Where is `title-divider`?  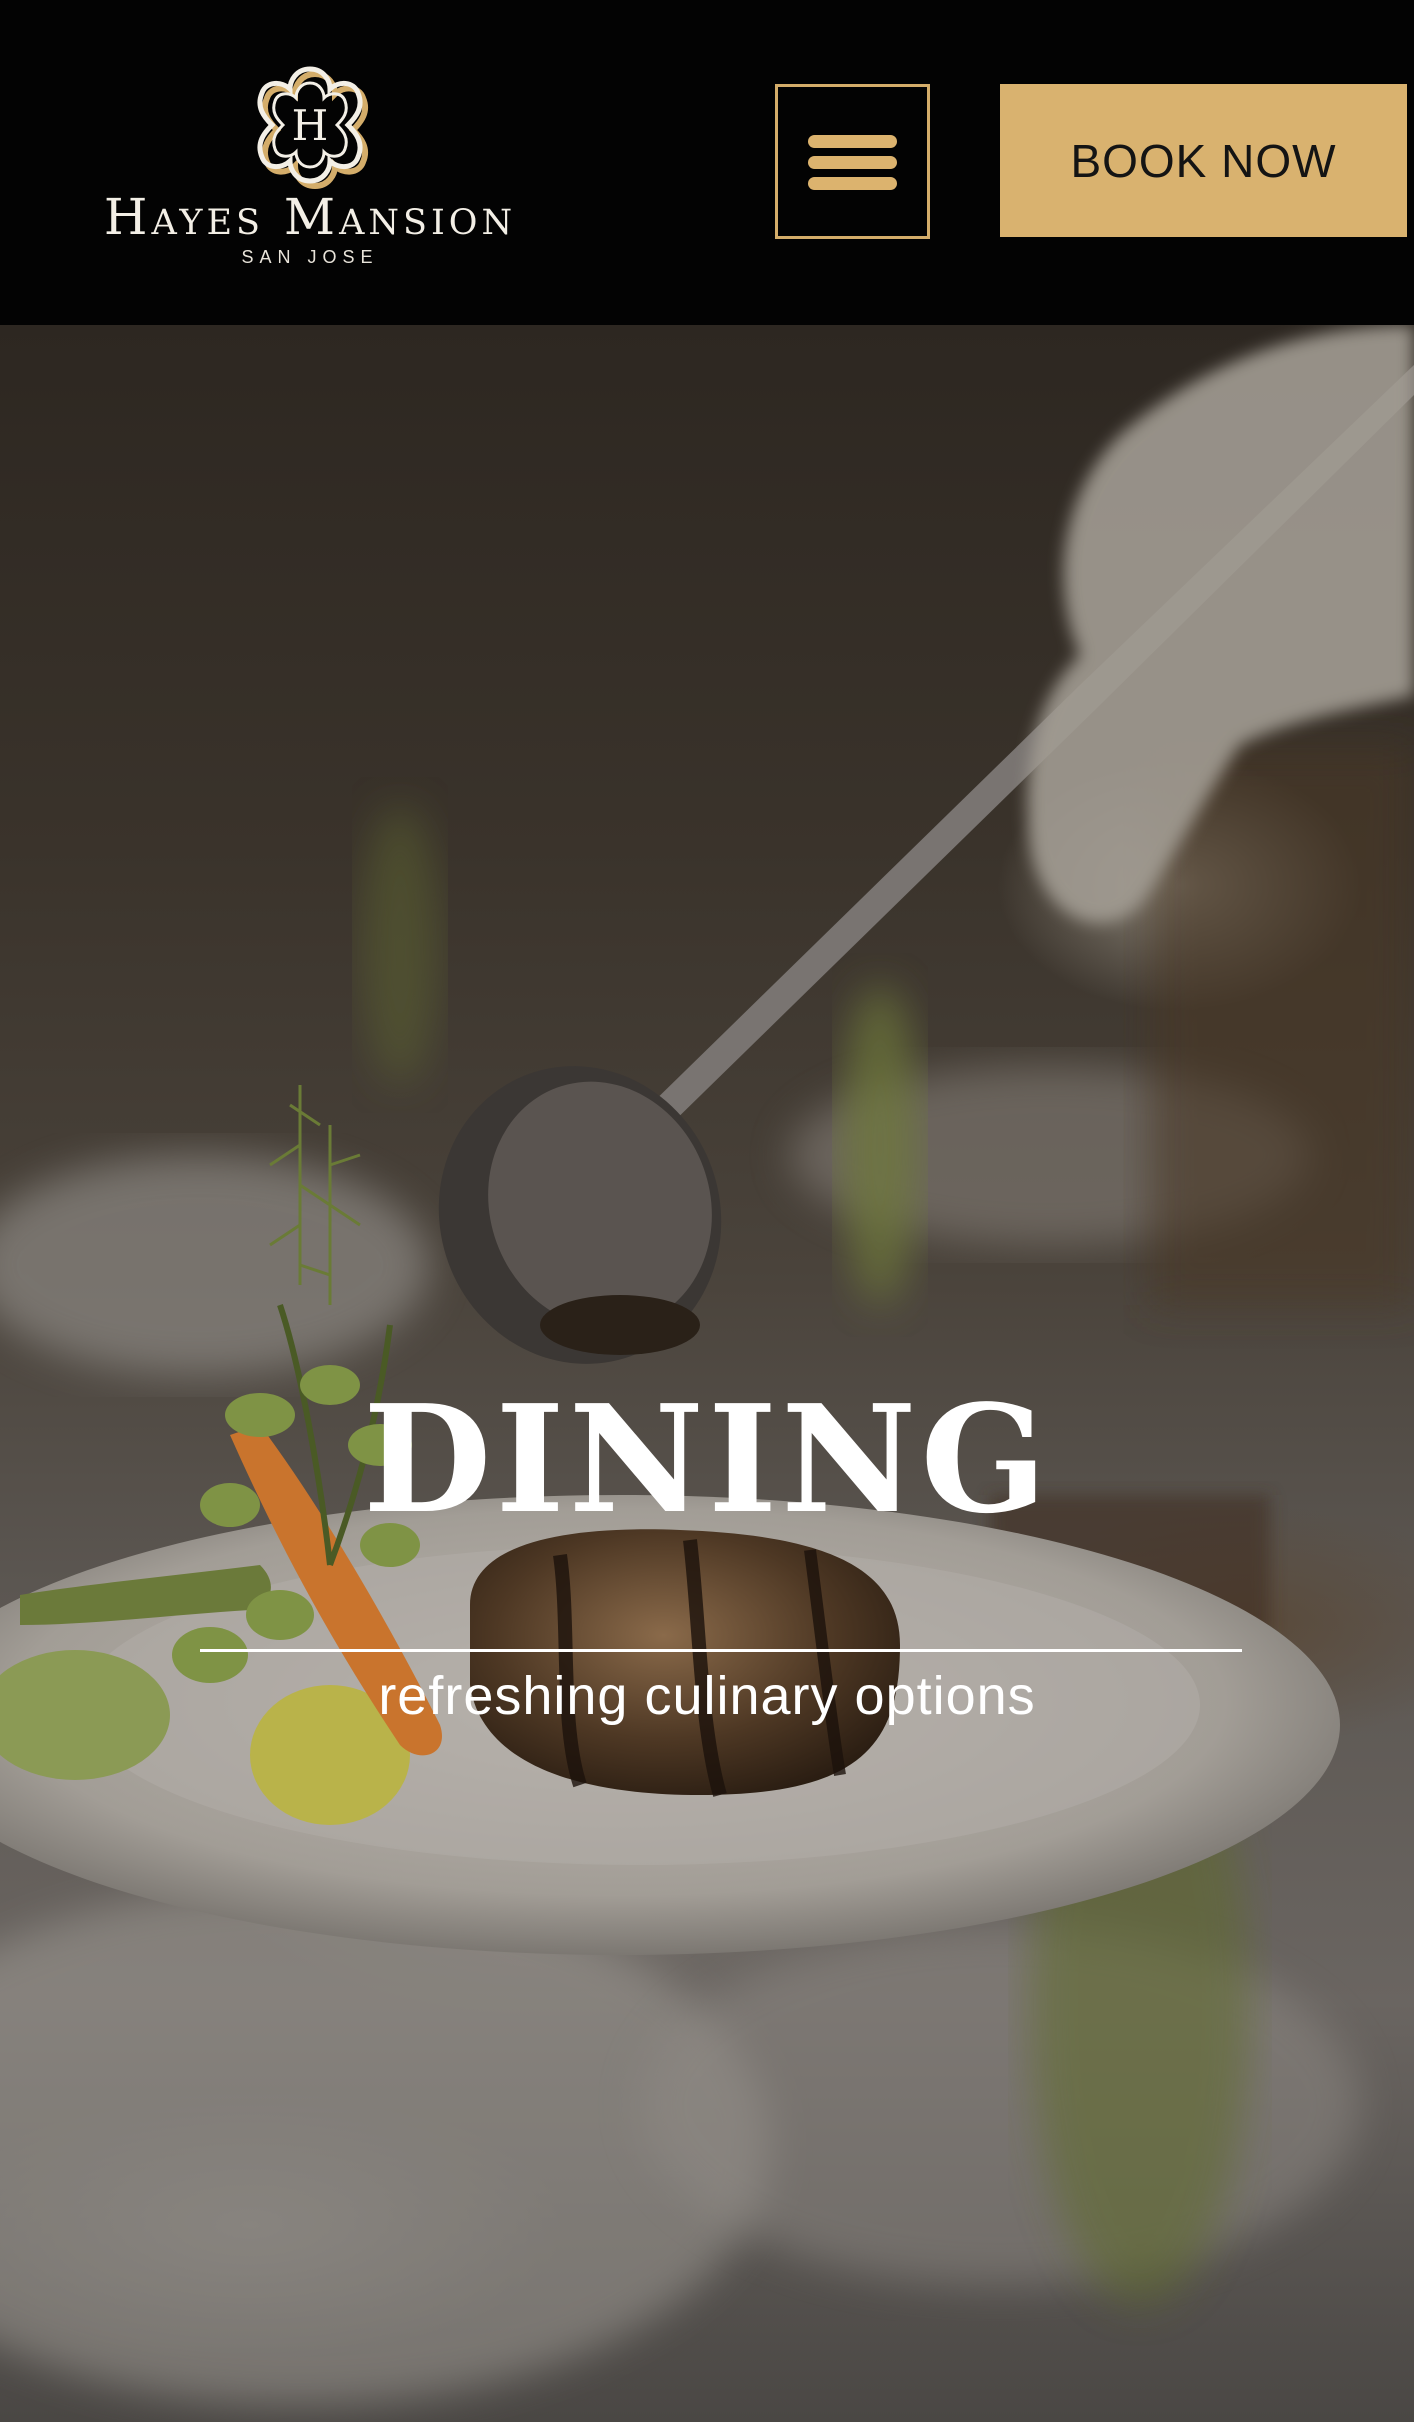 title-divider is located at coordinates (721, 1650).